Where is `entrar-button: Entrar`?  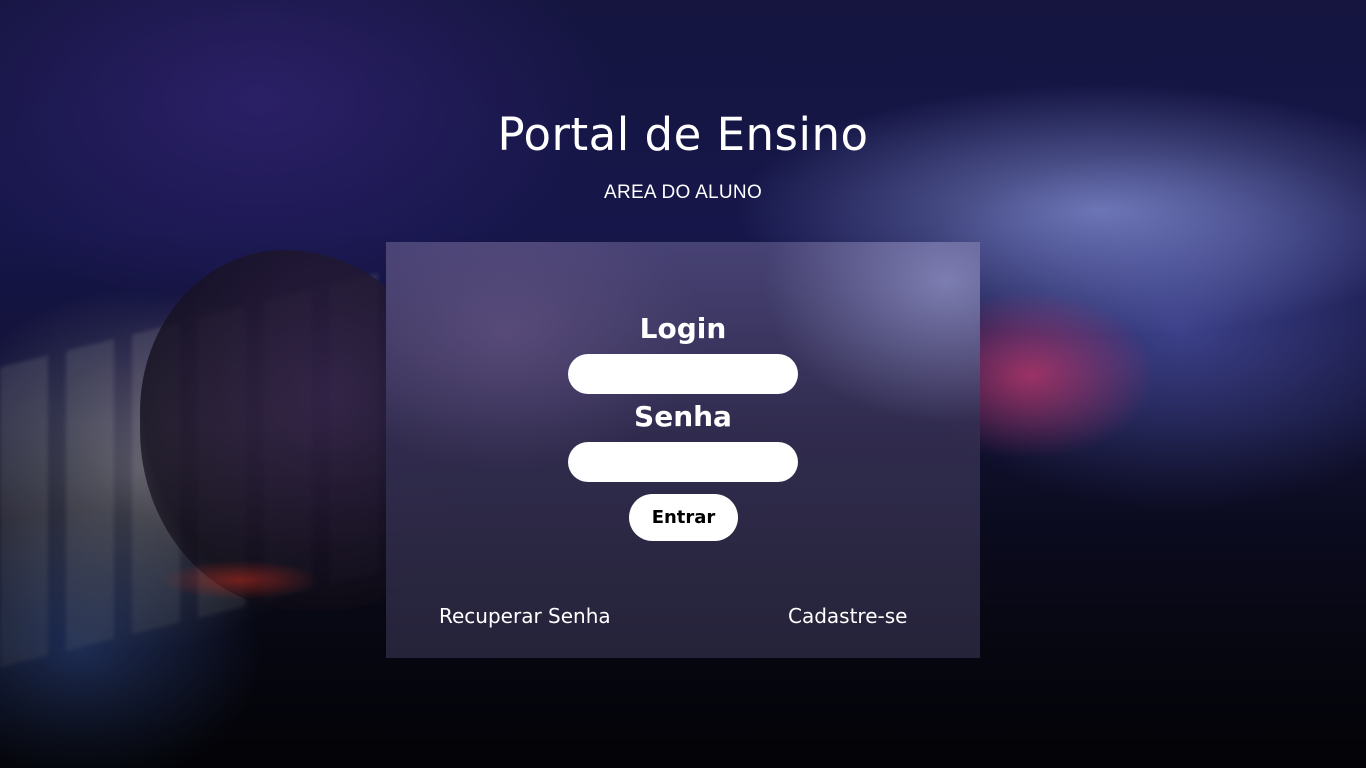
entrar-button: Entrar is located at coordinates (683, 517).